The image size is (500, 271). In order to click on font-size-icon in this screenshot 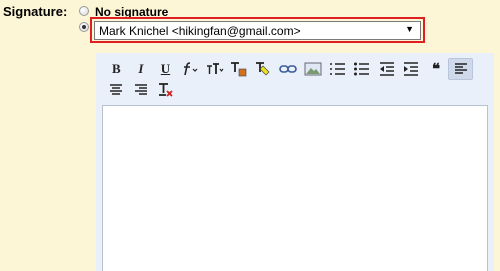, I will do `click(215, 68)`.